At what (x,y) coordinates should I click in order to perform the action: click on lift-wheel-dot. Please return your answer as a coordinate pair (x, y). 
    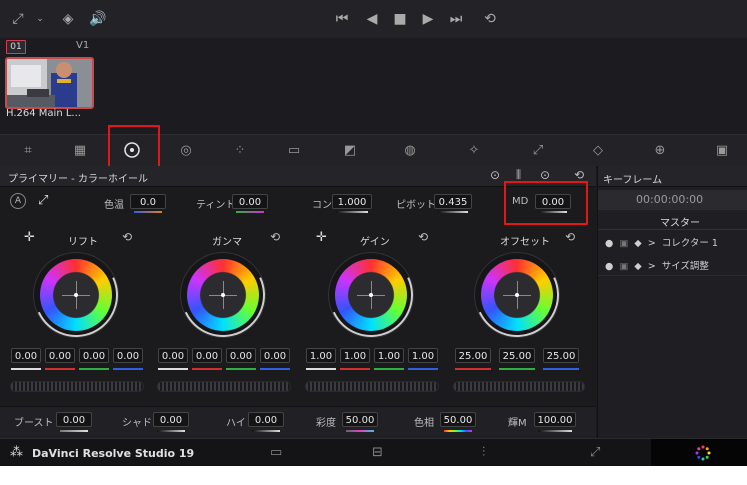
    Looking at the image, I should click on (76, 295).